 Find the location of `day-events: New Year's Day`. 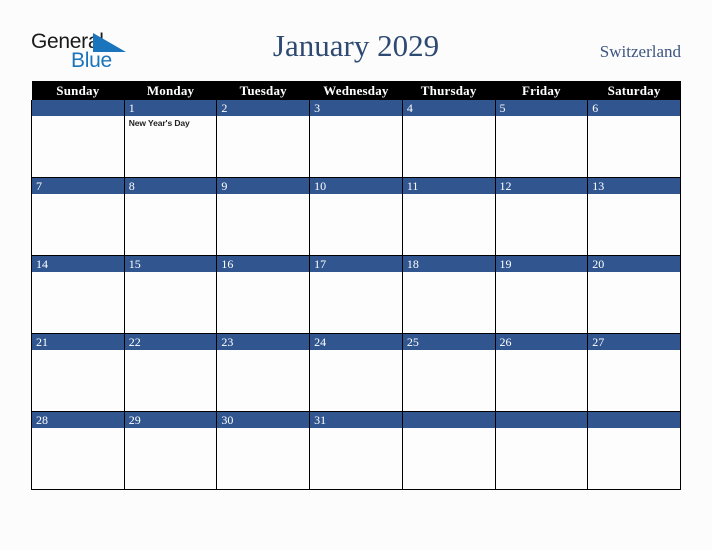

day-events: New Year's Day is located at coordinates (171, 122).